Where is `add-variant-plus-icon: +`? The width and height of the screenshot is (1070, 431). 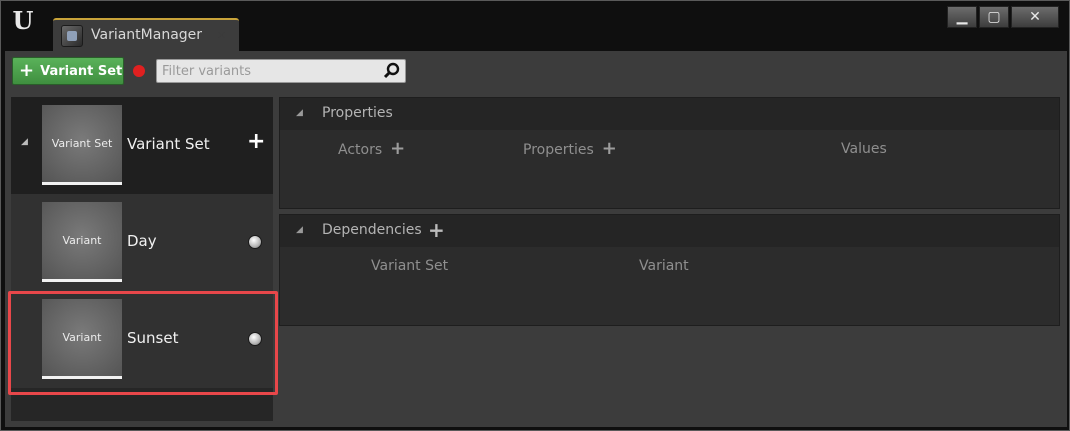 add-variant-plus-icon: + is located at coordinates (256, 141).